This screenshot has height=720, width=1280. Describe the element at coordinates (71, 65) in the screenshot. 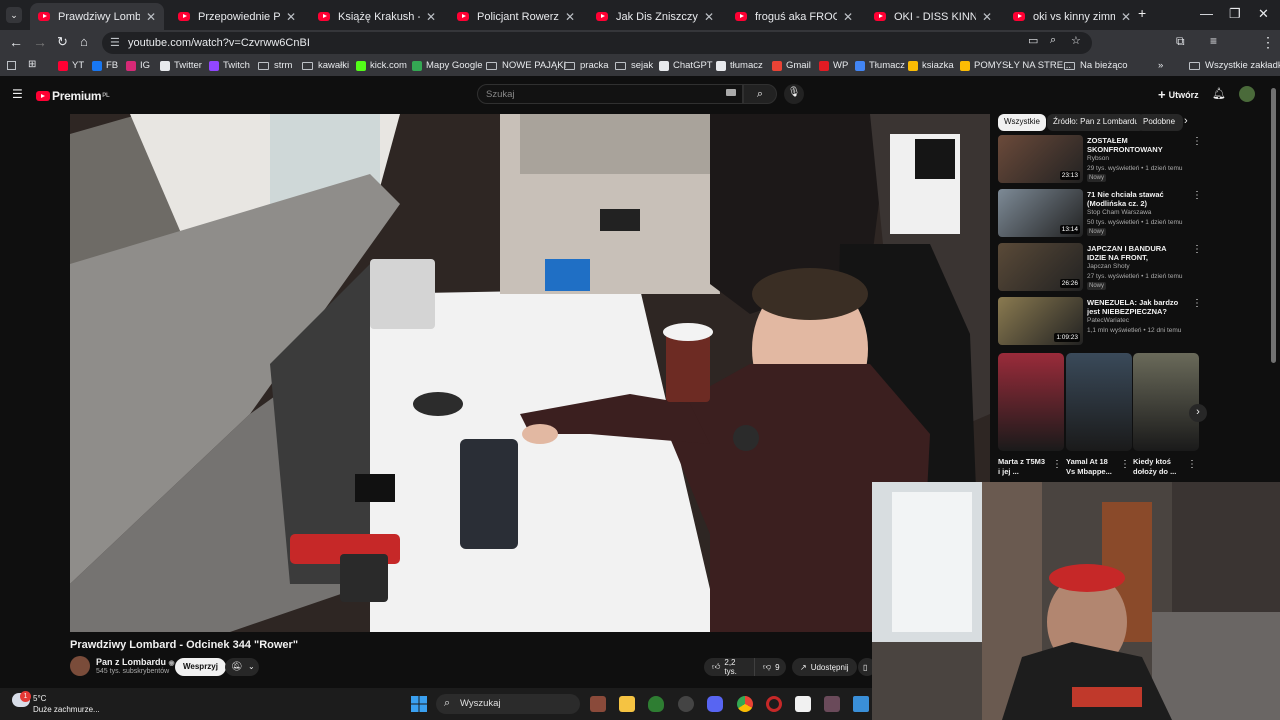

I see `bookmark-0: YT` at that location.